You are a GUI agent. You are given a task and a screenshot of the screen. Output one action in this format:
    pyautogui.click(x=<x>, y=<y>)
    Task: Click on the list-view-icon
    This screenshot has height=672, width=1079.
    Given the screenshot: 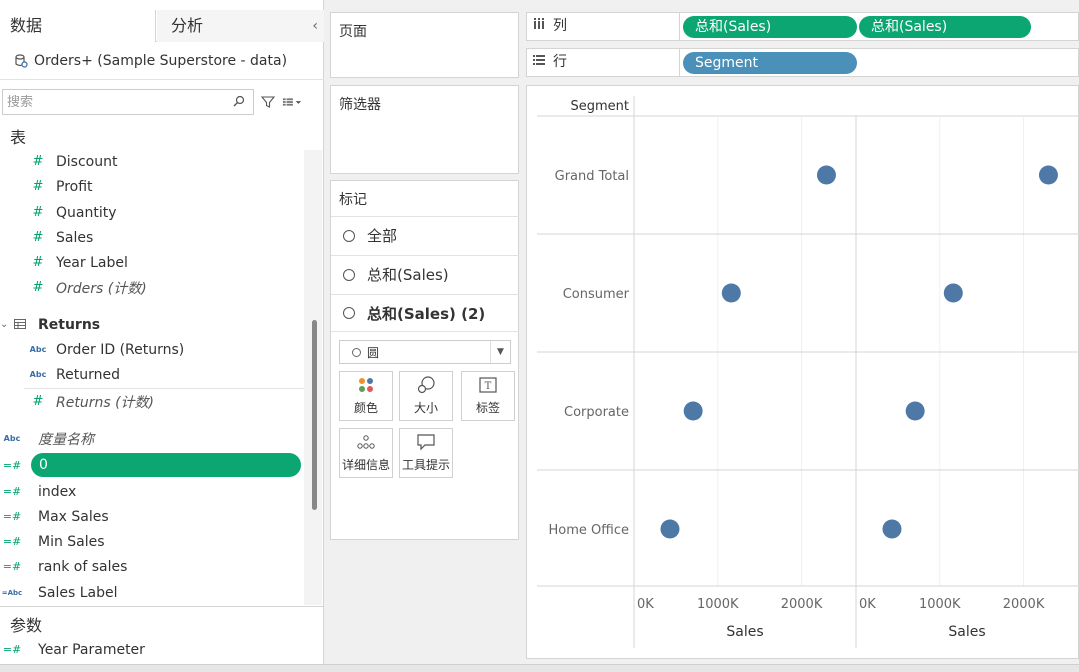 What is the action you would take?
    pyautogui.click(x=292, y=102)
    